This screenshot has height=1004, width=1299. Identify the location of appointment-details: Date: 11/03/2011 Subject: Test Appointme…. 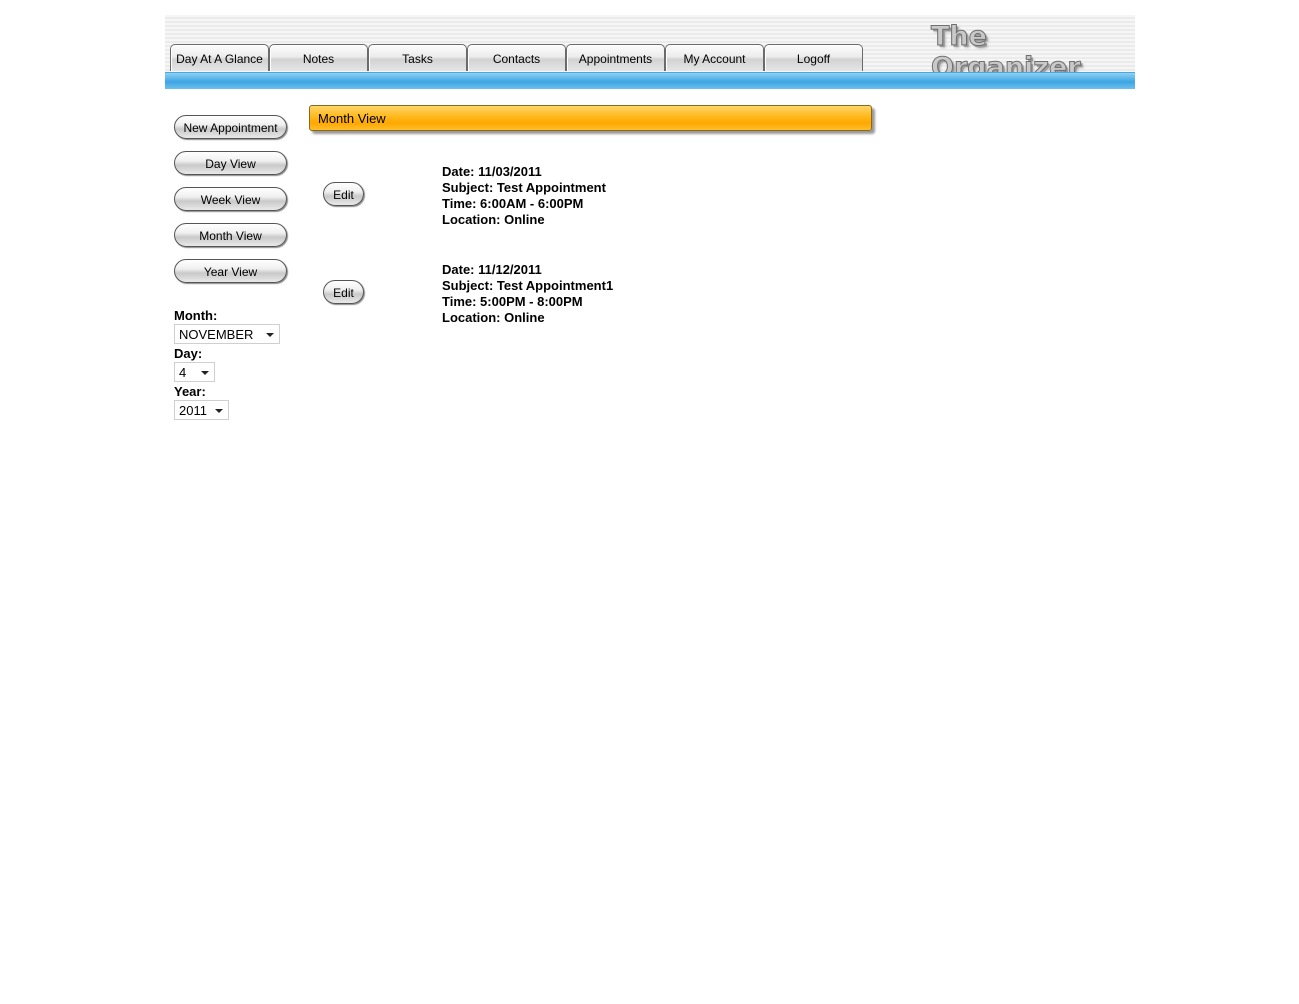
(524, 196).